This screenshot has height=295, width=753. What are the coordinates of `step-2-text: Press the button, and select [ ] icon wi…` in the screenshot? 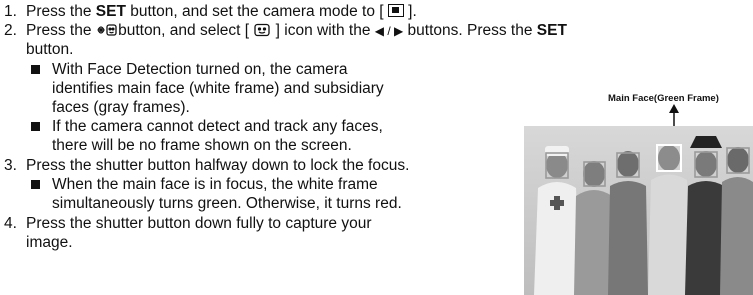 It's located at (296, 30).